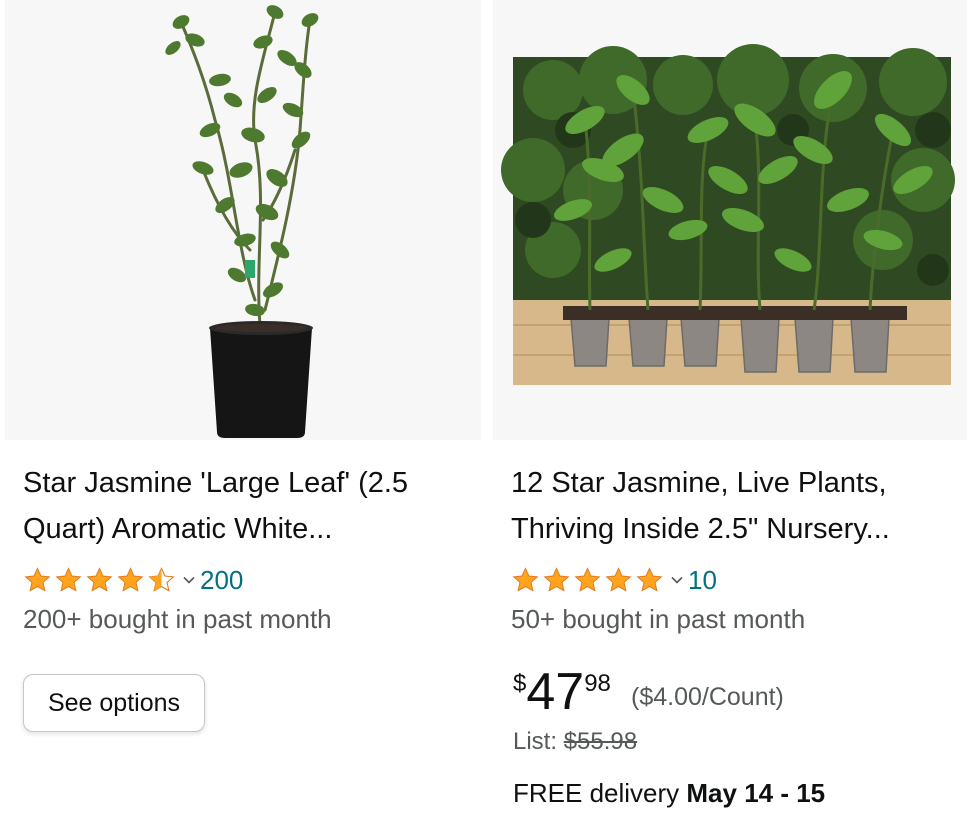 The height and width of the screenshot is (830, 970). What do you see at coordinates (600, 793) in the screenshot?
I see `delivery-prefix: FREE delivery` at bounding box center [600, 793].